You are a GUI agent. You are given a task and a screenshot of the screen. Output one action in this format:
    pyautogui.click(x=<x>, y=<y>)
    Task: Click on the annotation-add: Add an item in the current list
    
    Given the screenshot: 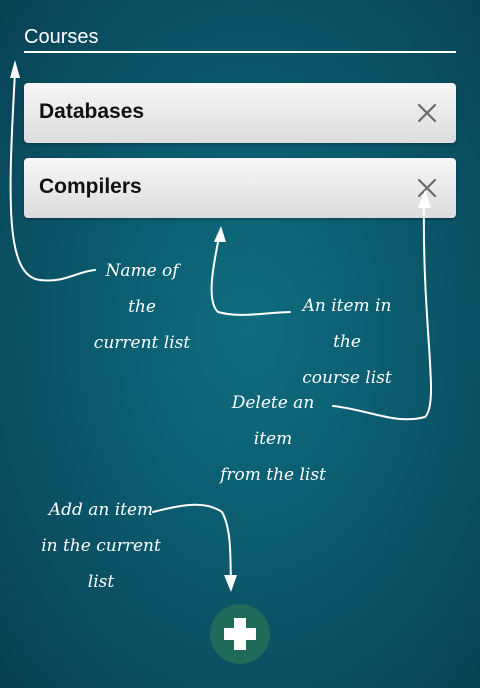 What is the action you would take?
    pyautogui.click(x=101, y=546)
    